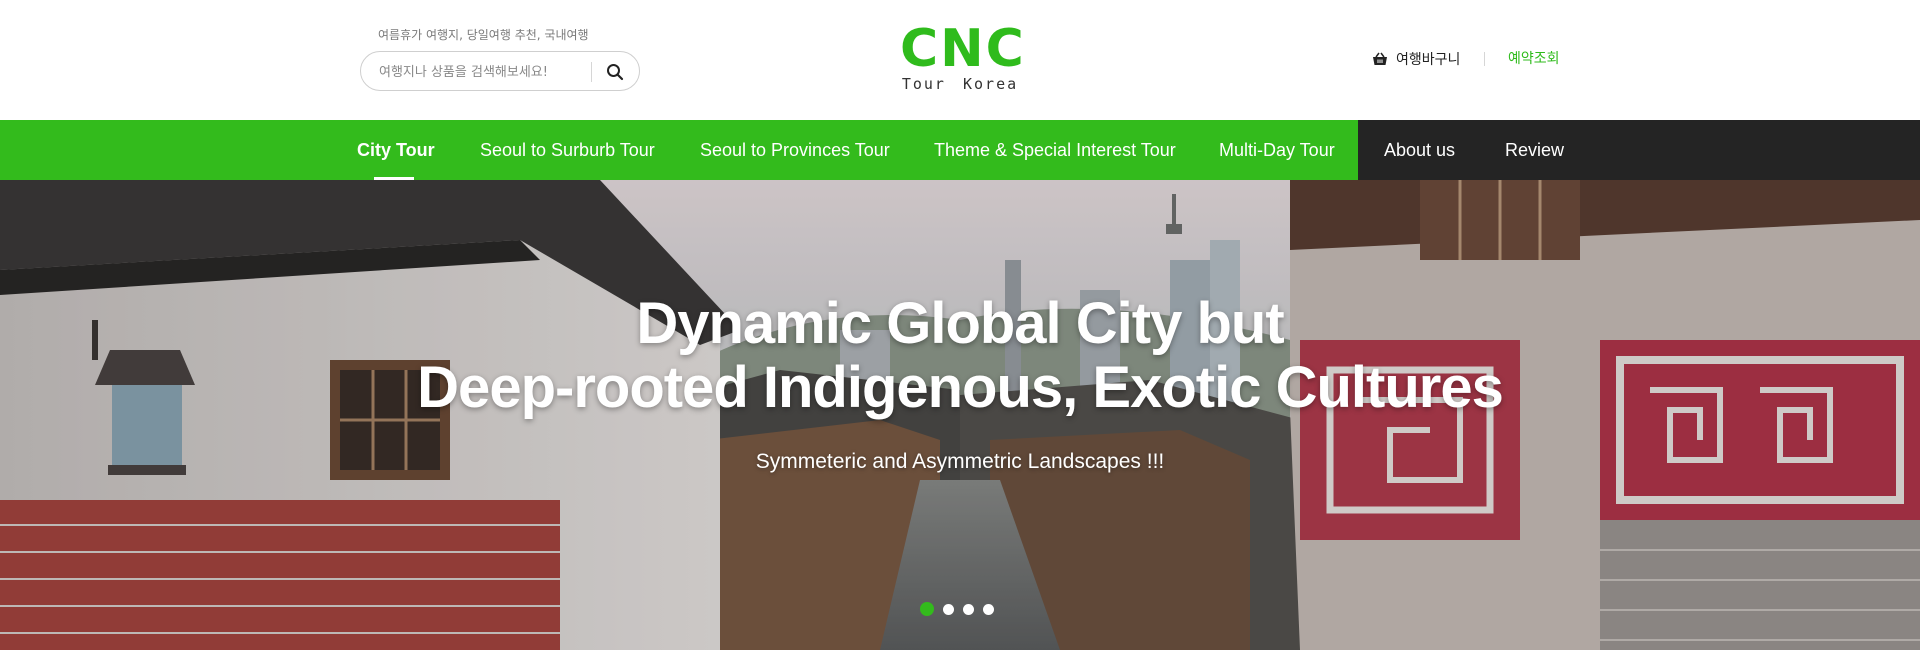  What do you see at coordinates (1055, 150) in the screenshot?
I see `nav-item-theme-special: Theme & Special Interest Tour` at bounding box center [1055, 150].